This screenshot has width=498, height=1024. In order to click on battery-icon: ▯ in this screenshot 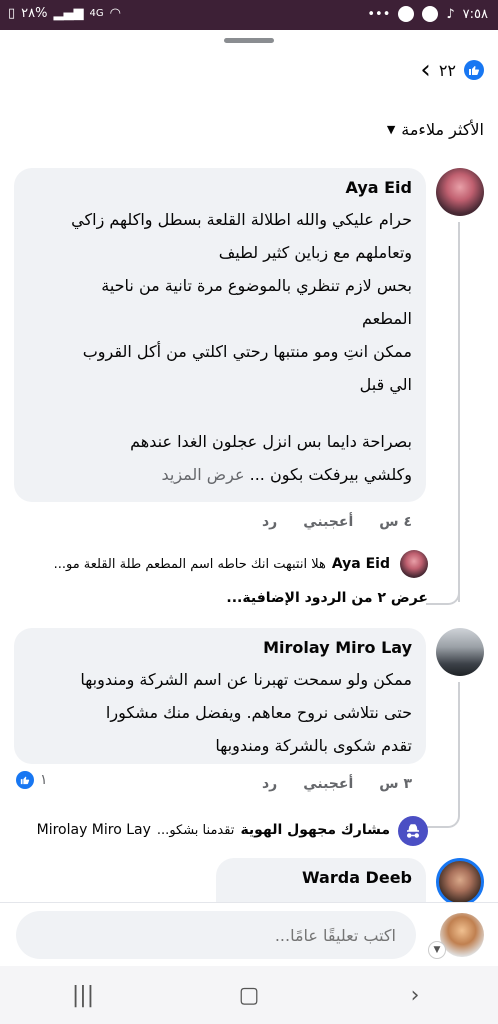, I will do `click(12, 13)`.